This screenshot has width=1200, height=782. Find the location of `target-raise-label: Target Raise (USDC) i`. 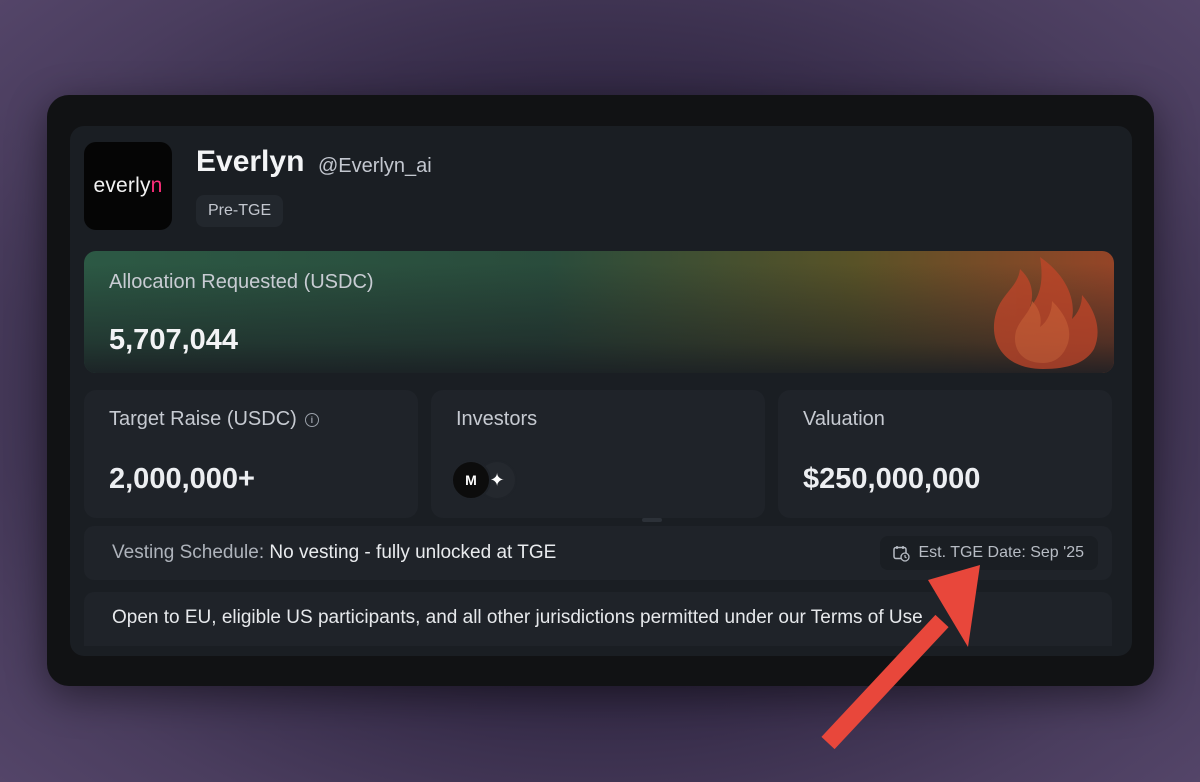

target-raise-label: Target Raise (USDC) i is located at coordinates (214, 419).